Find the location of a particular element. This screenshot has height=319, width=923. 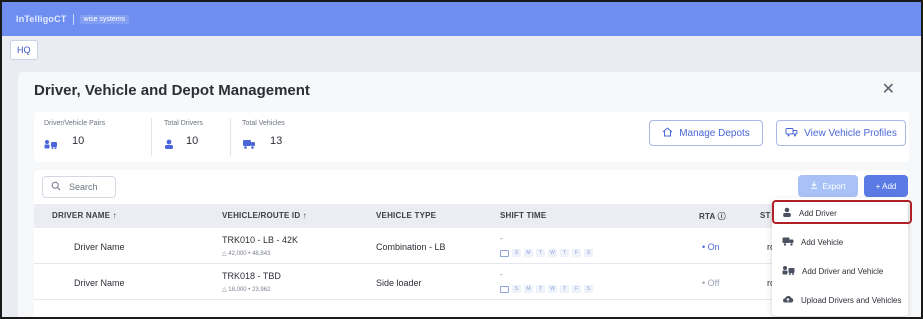

vehicle-capacity-values: 18,000 • 23,962 is located at coordinates (249, 290).